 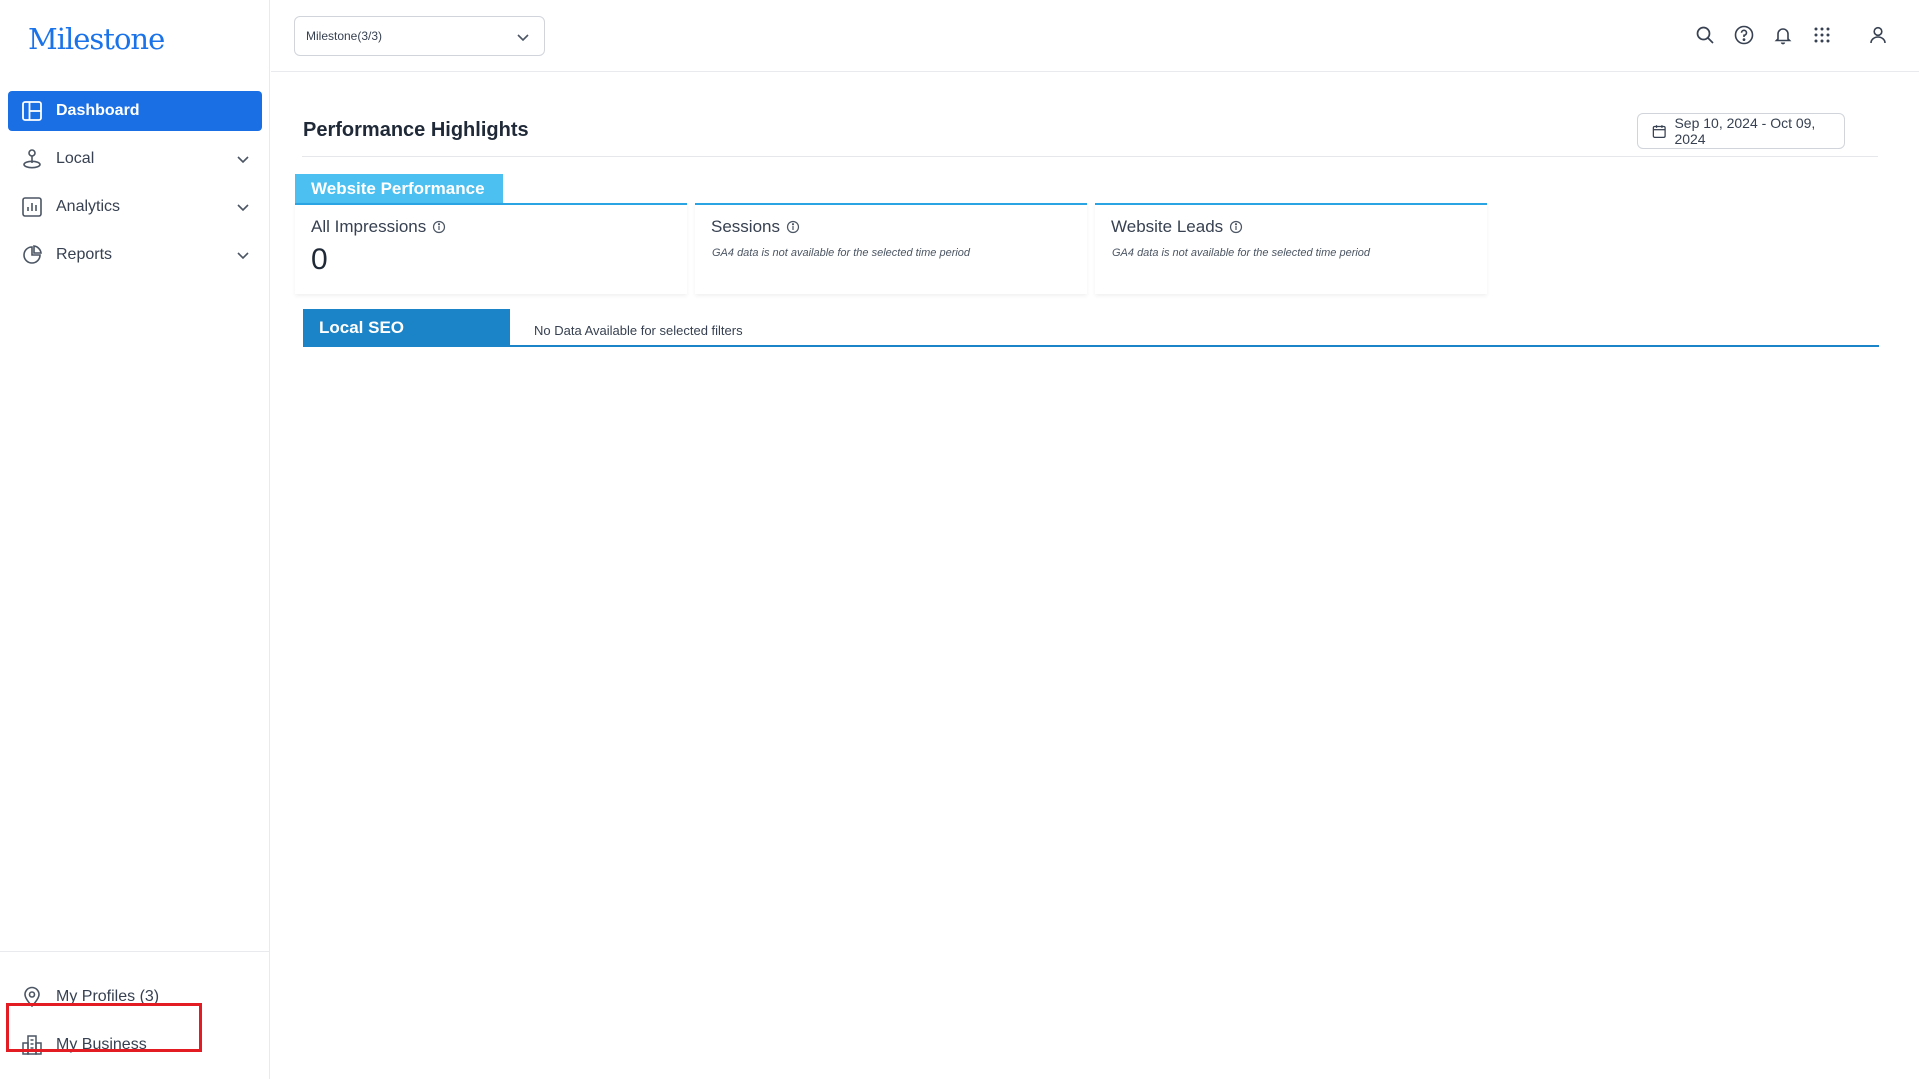 I want to click on sidebar-item-label: Dashboard, so click(x=98, y=110).